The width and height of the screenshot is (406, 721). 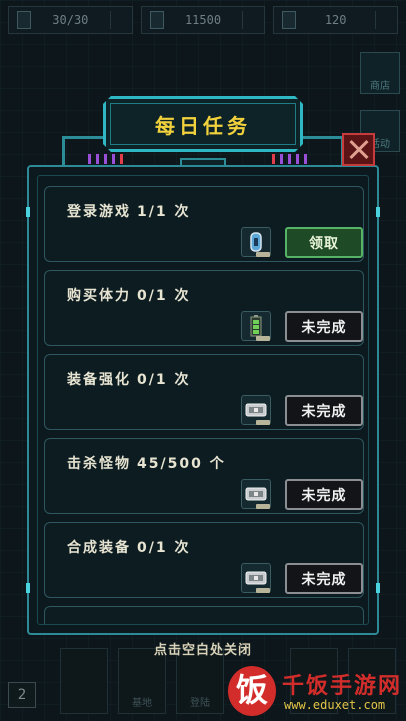 What do you see at coordinates (204, 308) in the screenshot?
I see `task-row: 购买体力 0/1 次 未完成` at bounding box center [204, 308].